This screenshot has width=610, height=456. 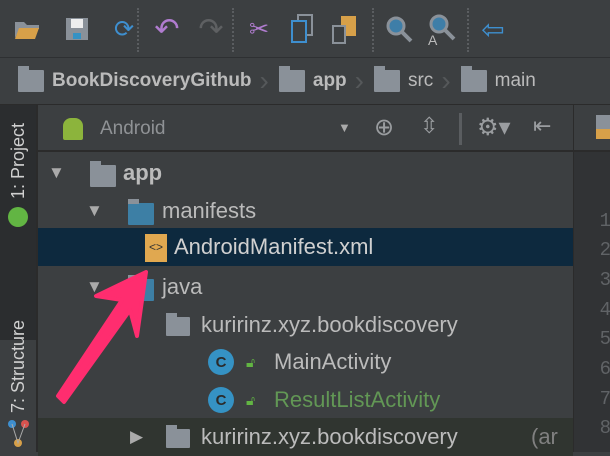 I want to click on collapse-all-icon: ⇳, so click(x=429, y=126).